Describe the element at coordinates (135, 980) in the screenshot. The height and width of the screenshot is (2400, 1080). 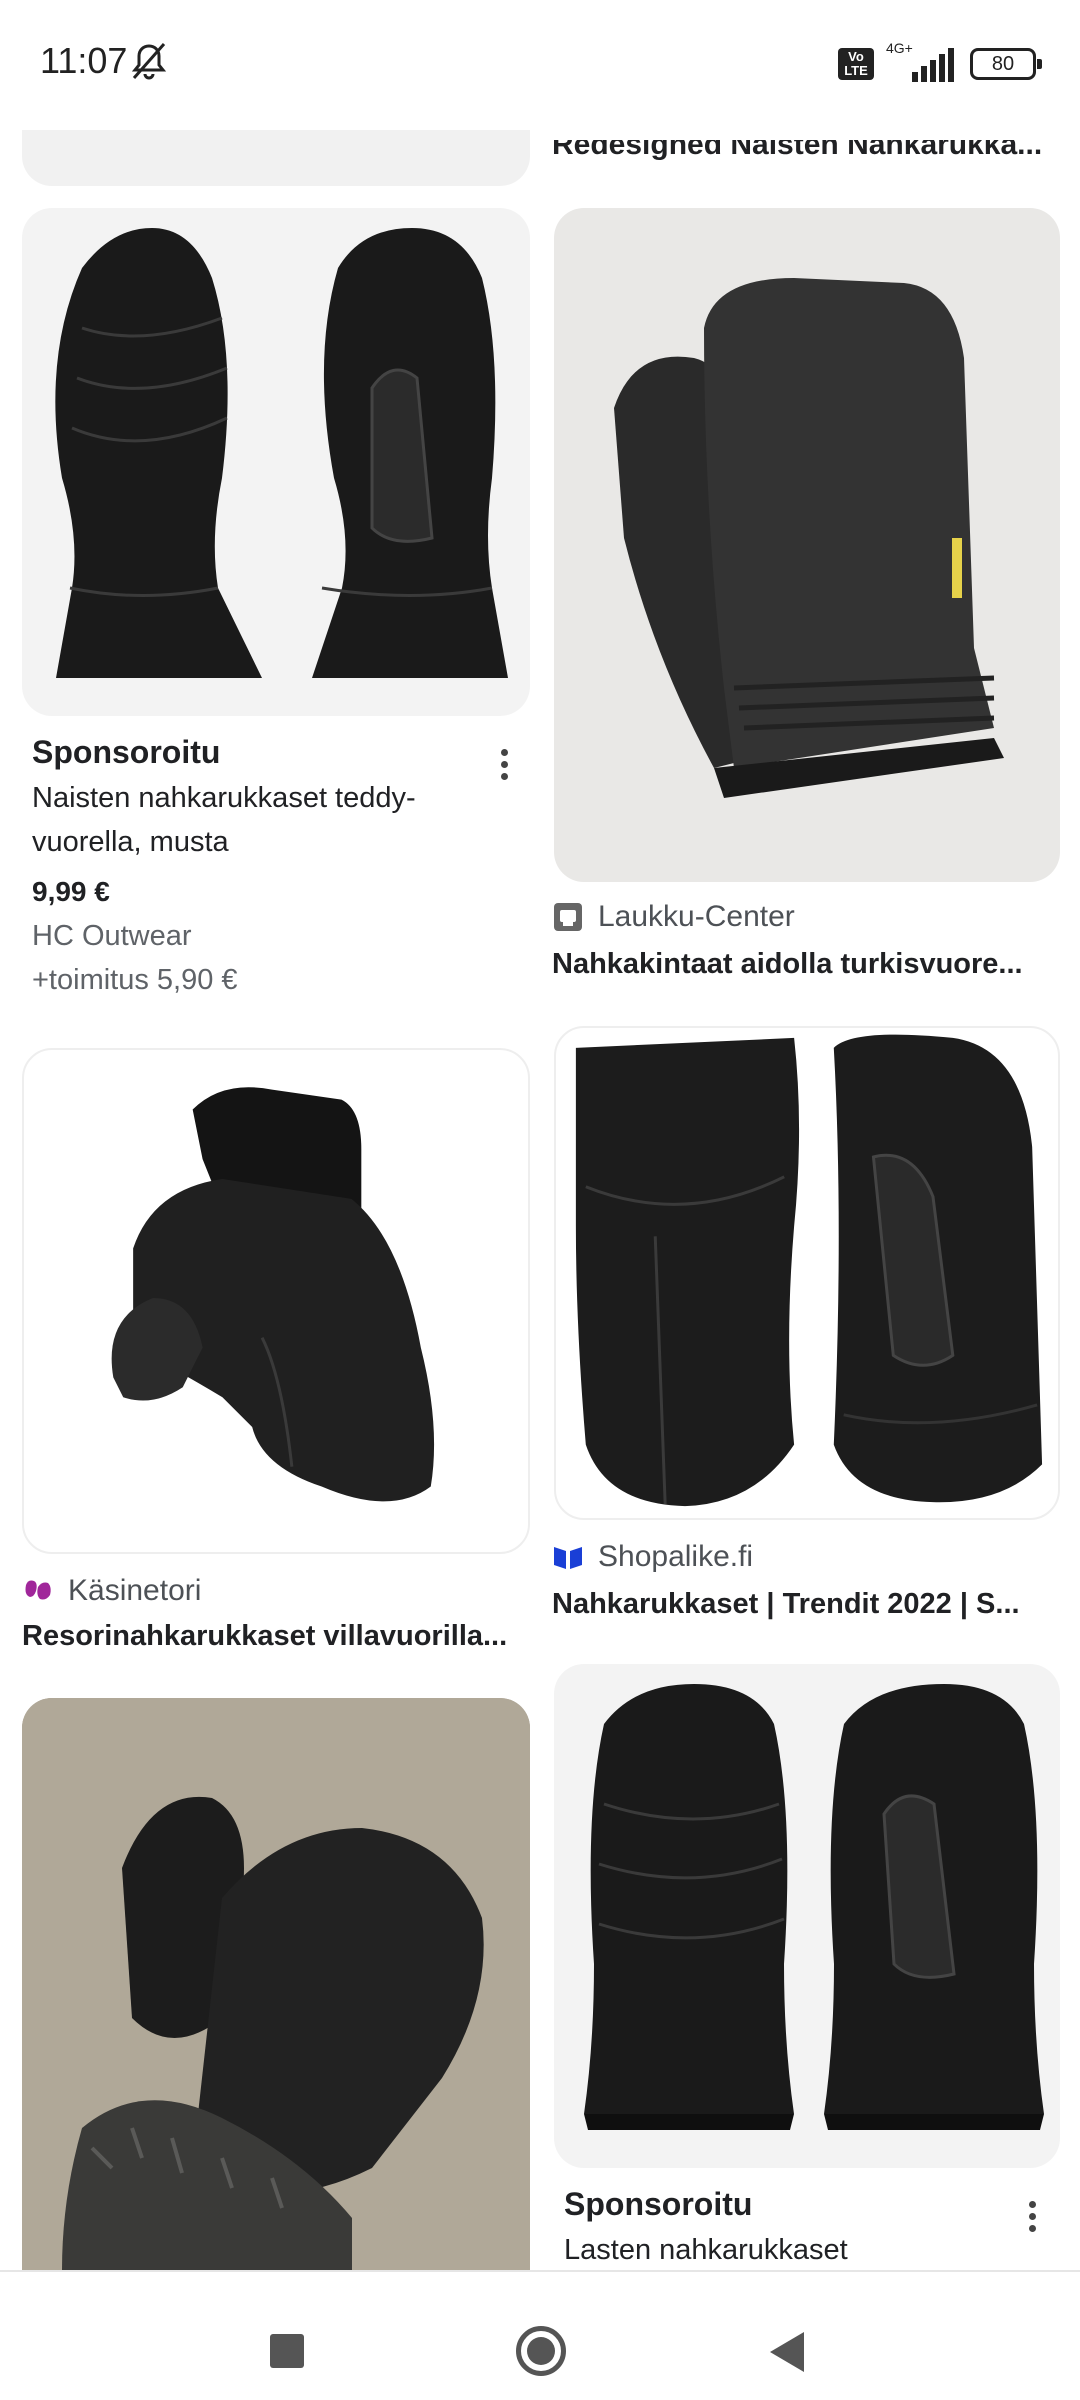
I see `shipping-cost: +toimitus 5,90 €` at that location.